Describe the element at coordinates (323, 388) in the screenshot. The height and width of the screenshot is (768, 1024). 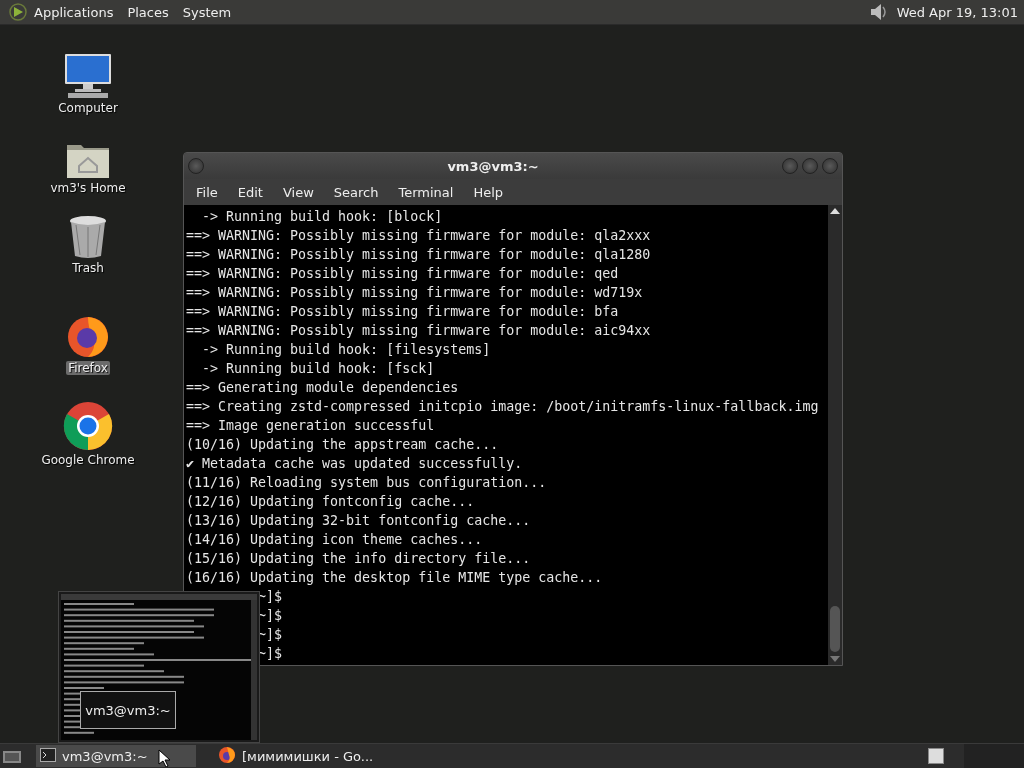
I see `terminal-line: ==> Generating module dependencies` at that location.